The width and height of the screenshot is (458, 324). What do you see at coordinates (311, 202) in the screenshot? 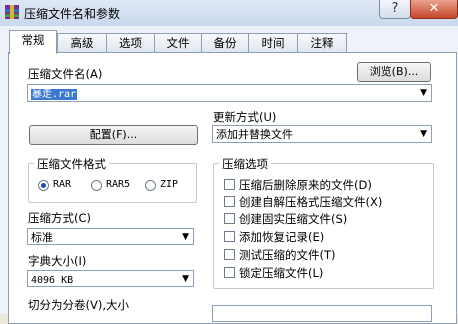
I see `create-sfx-label: 创建自解压格式压缩文件(X)` at bounding box center [311, 202].